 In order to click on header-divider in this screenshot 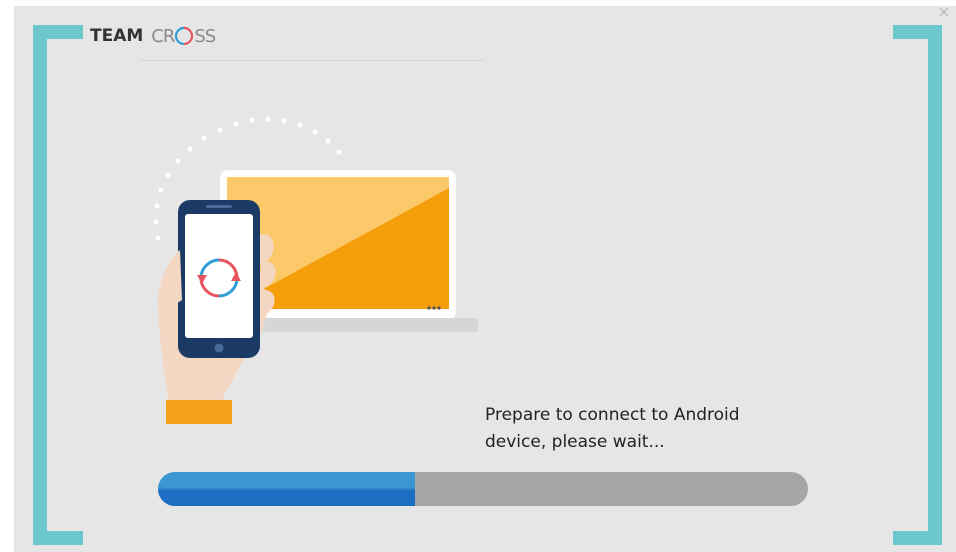, I will do `click(312, 60)`.